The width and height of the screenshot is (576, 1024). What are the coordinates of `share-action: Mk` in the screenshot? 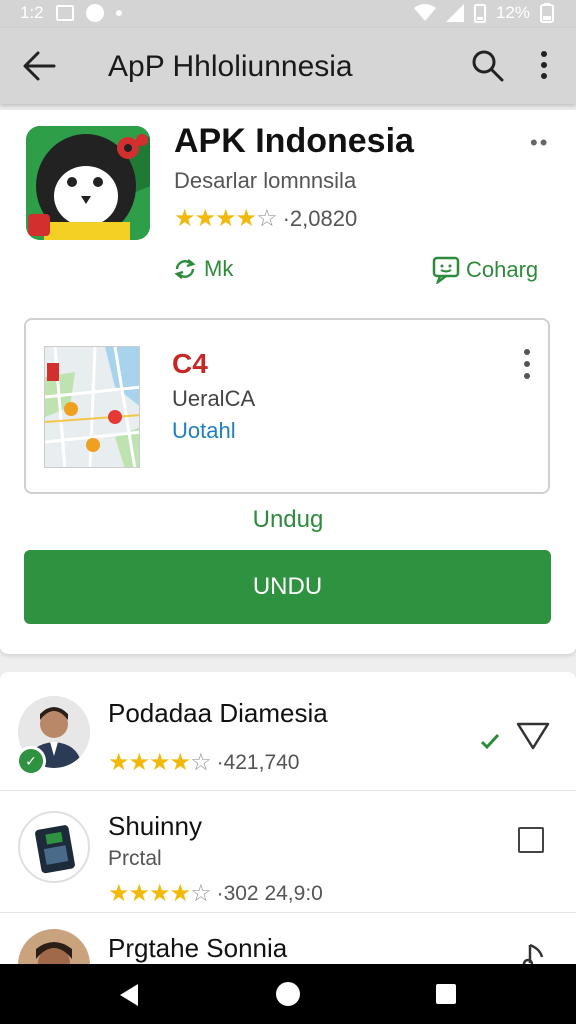 It's located at (202, 269).